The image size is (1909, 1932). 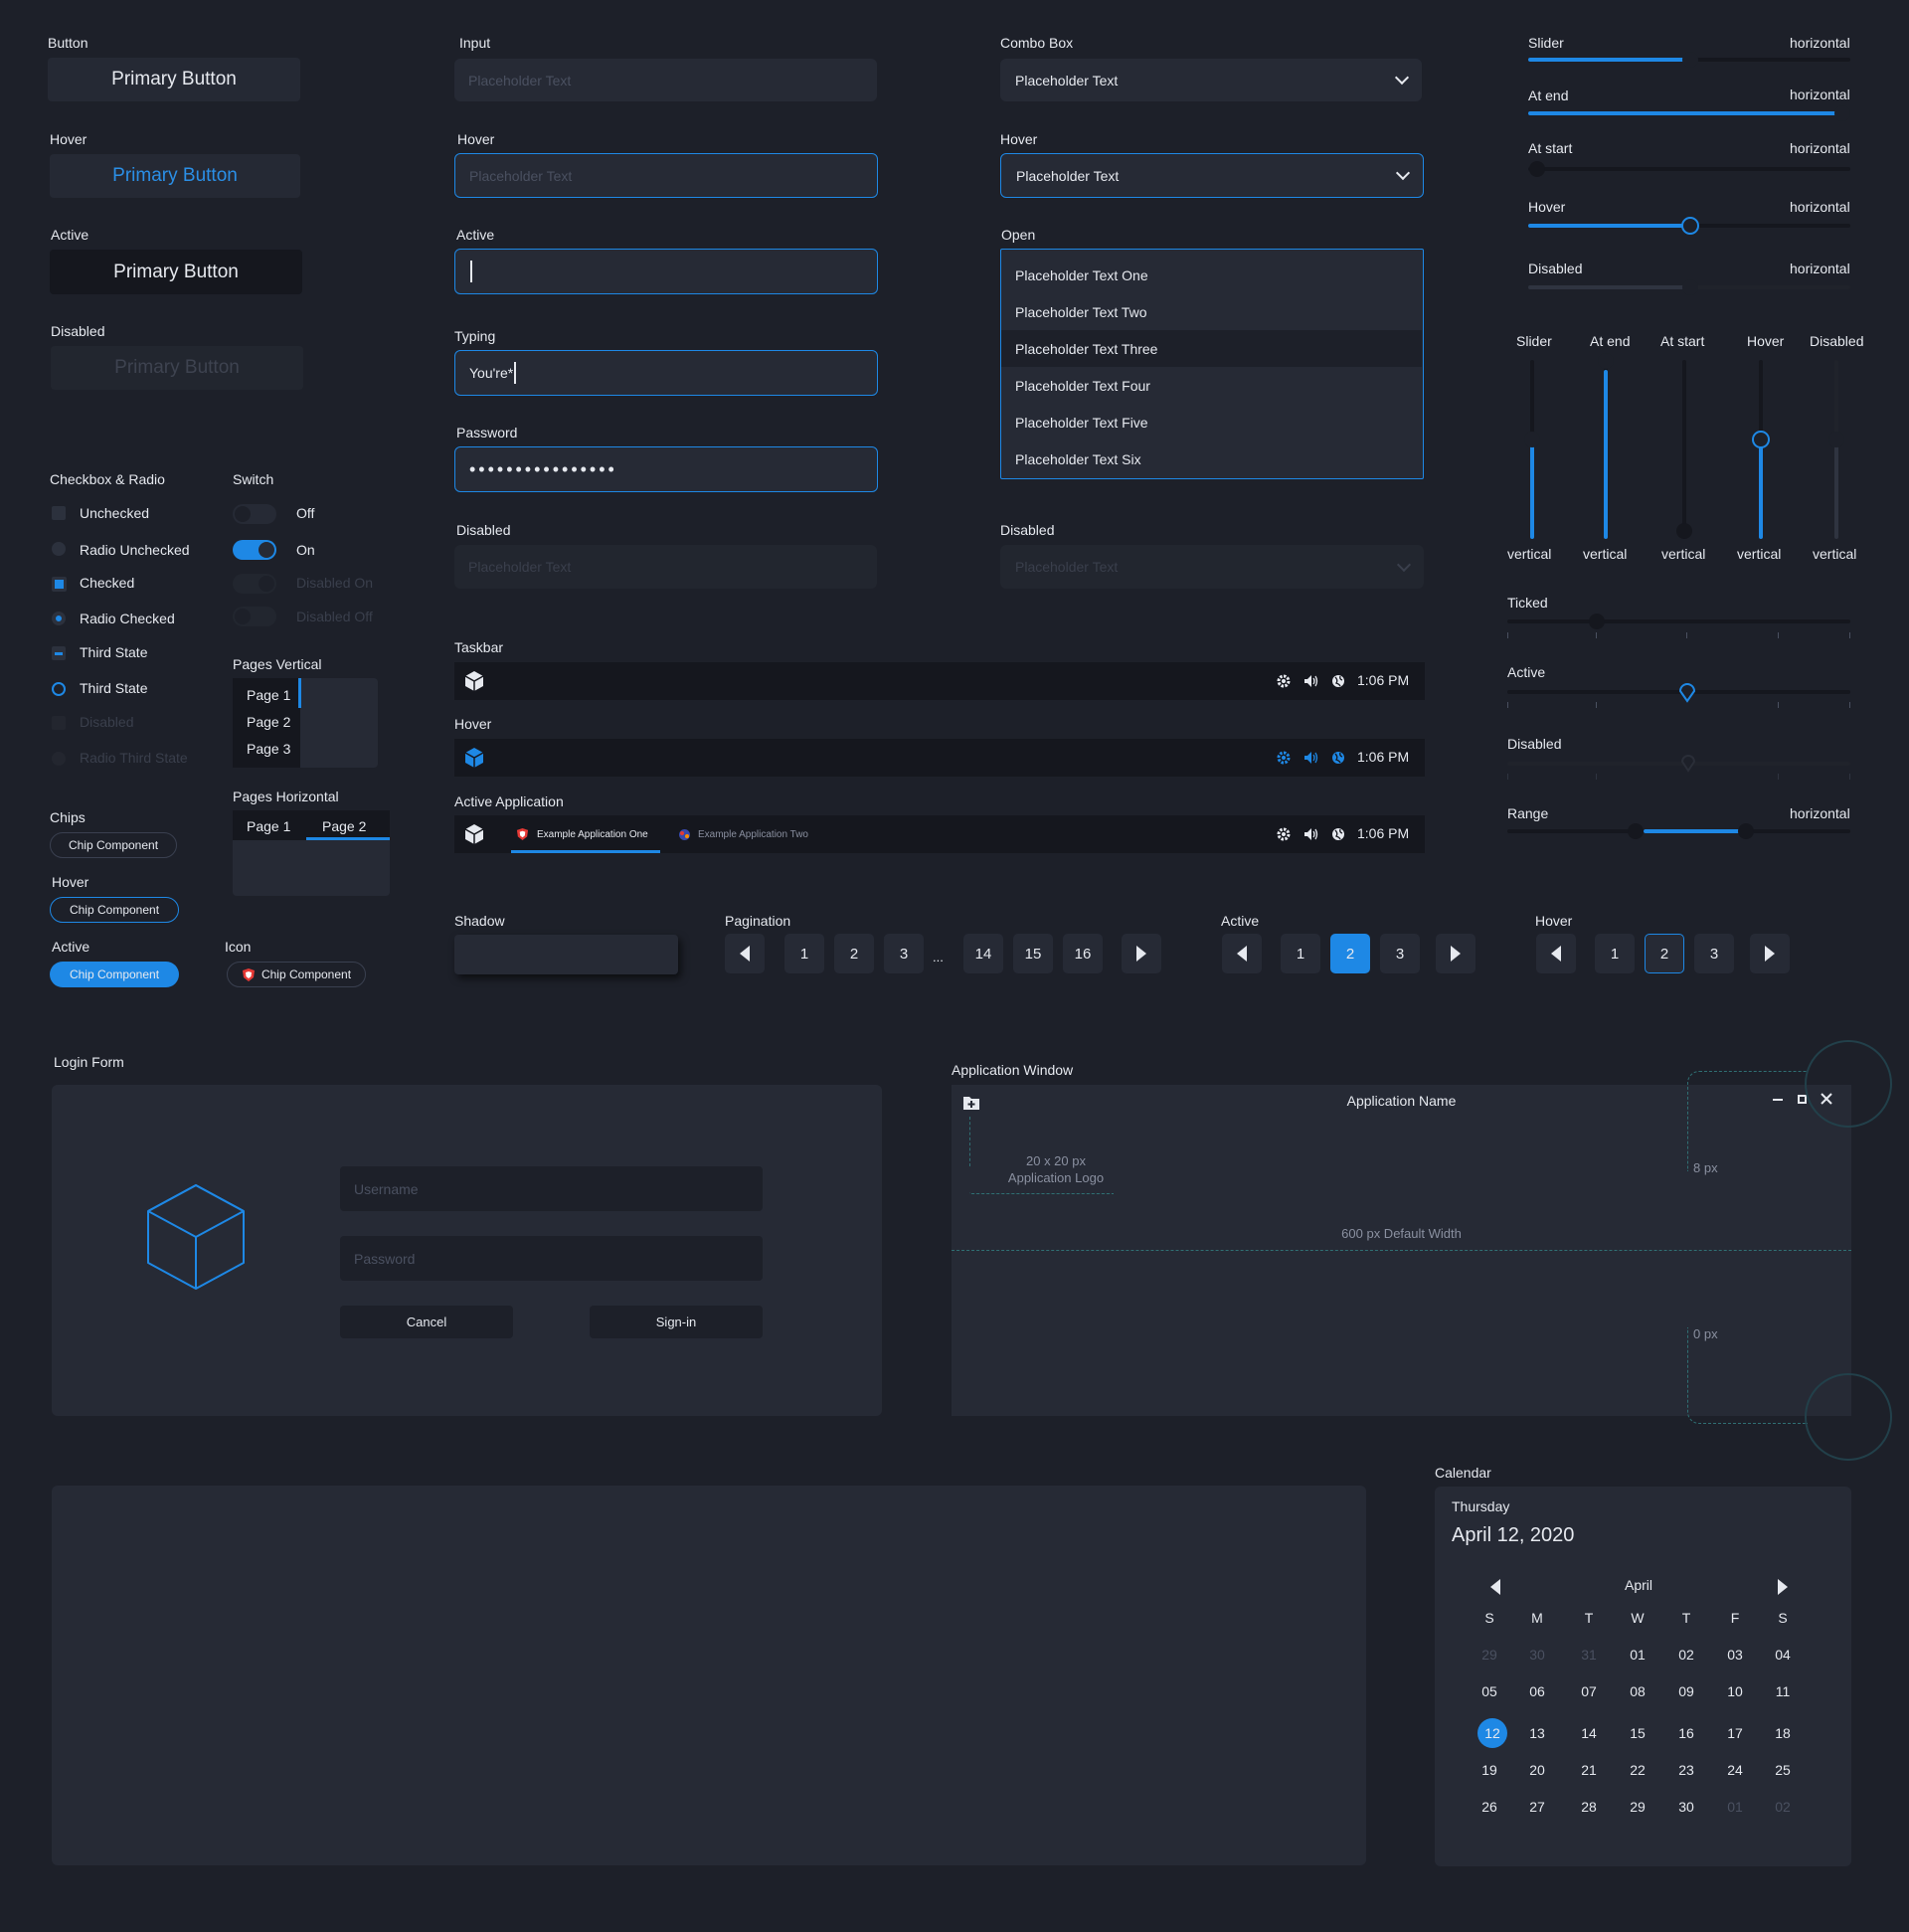 What do you see at coordinates (666, 80) in the screenshot?
I see `text-input: Placeholder Text` at bounding box center [666, 80].